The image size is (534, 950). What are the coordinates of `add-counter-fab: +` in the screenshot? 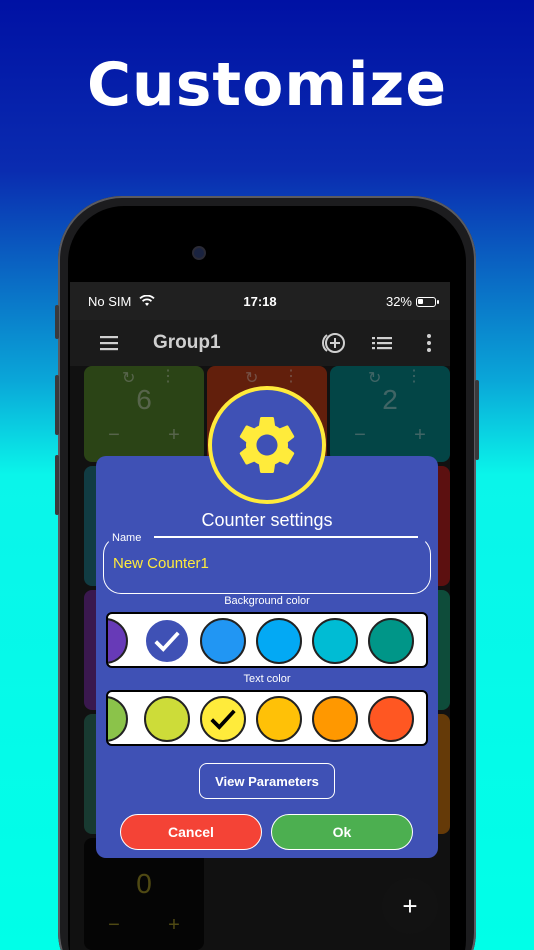 It's located at (410, 906).